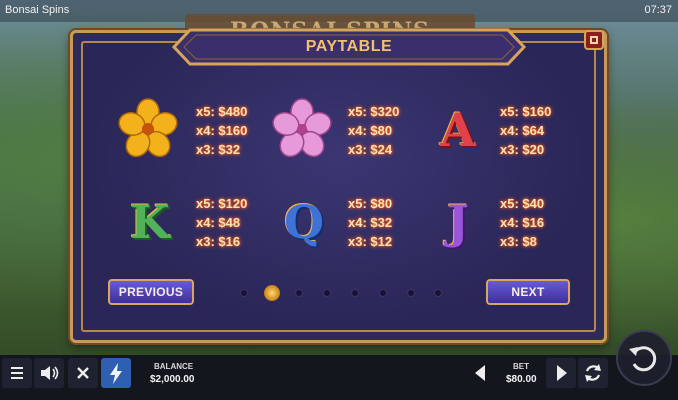 This screenshot has height=400, width=678. Describe the element at coordinates (218, 149) in the screenshot. I see `payout-x3: x3: $32` at that location.